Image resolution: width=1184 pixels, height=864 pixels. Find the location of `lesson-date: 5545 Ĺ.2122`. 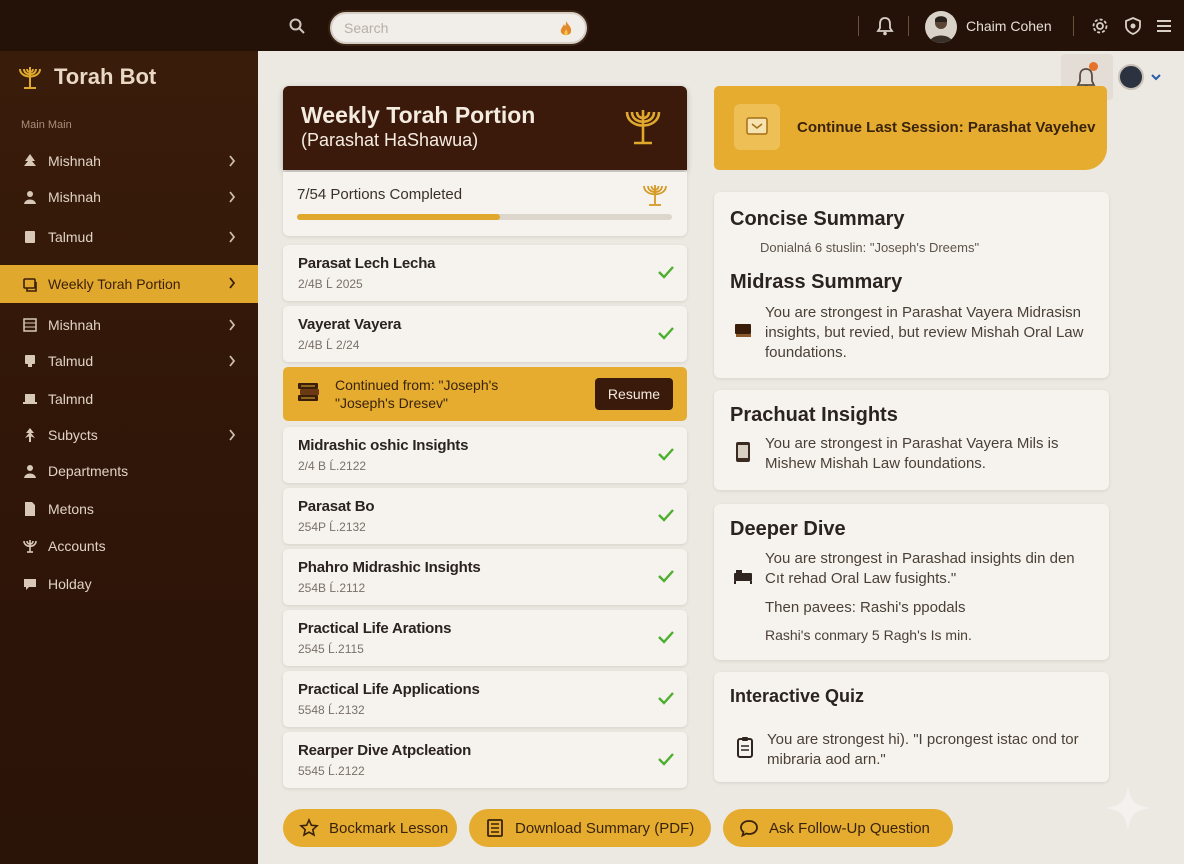

lesson-date: 5545 Ĺ.2122 is located at coordinates (331, 771).